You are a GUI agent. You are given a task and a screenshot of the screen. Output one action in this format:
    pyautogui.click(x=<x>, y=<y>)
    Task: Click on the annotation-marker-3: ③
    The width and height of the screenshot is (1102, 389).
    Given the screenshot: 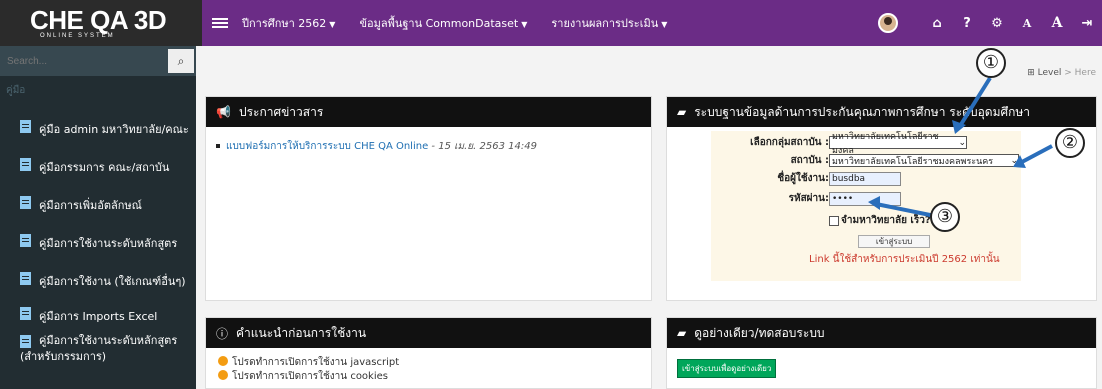 What is the action you would take?
    pyautogui.click(x=945, y=217)
    